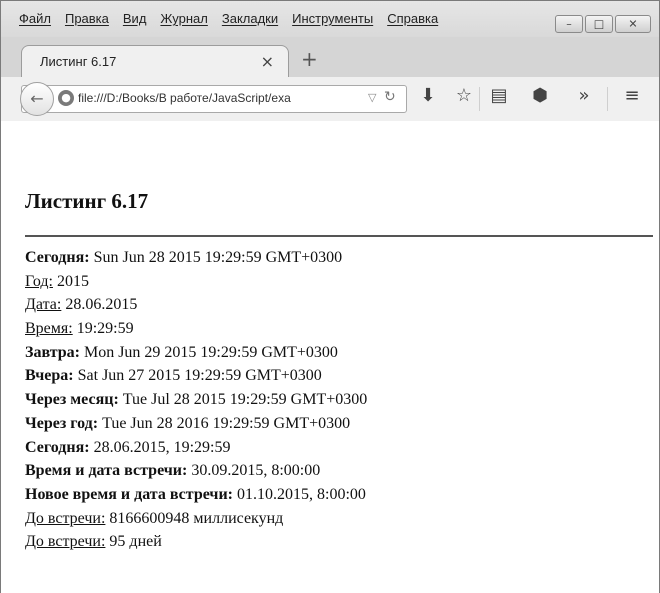 The image size is (660, 593). Describe the element at coordinates (66, 98) in the screenshot. I see `globe-icon: ●` at that location.